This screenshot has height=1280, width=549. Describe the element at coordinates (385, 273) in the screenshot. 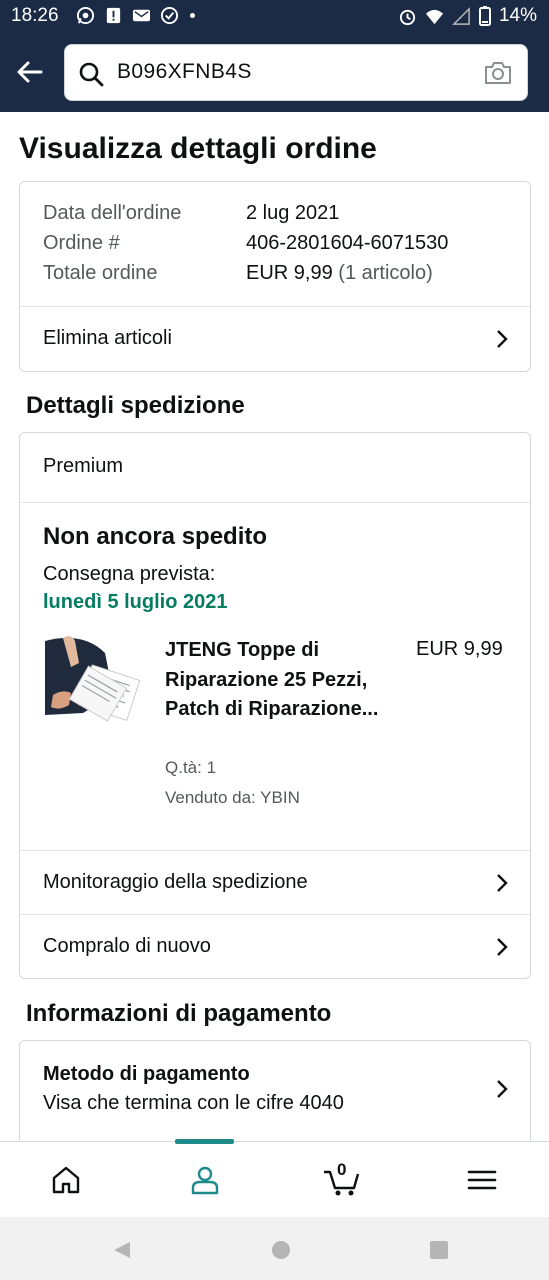

I see `order-item-count: (1 articolo)` at that location.